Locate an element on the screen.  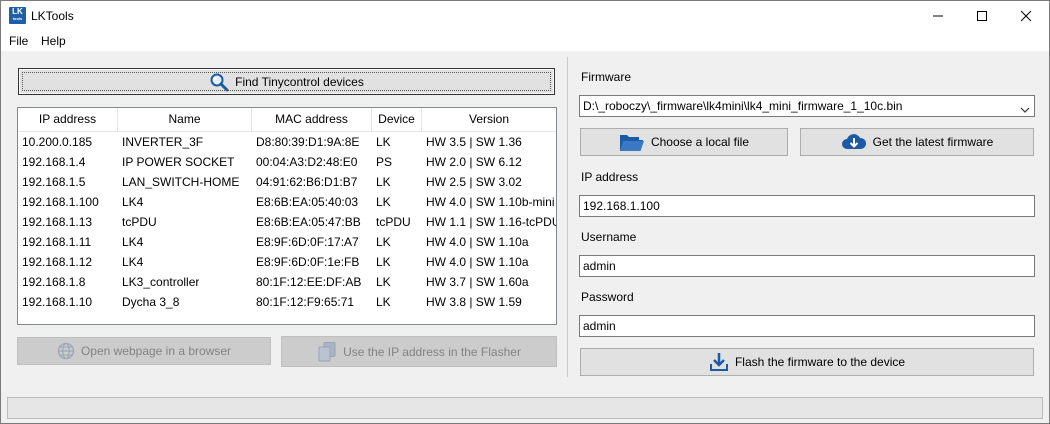
close-icon is located at coordinates (1026, 16).